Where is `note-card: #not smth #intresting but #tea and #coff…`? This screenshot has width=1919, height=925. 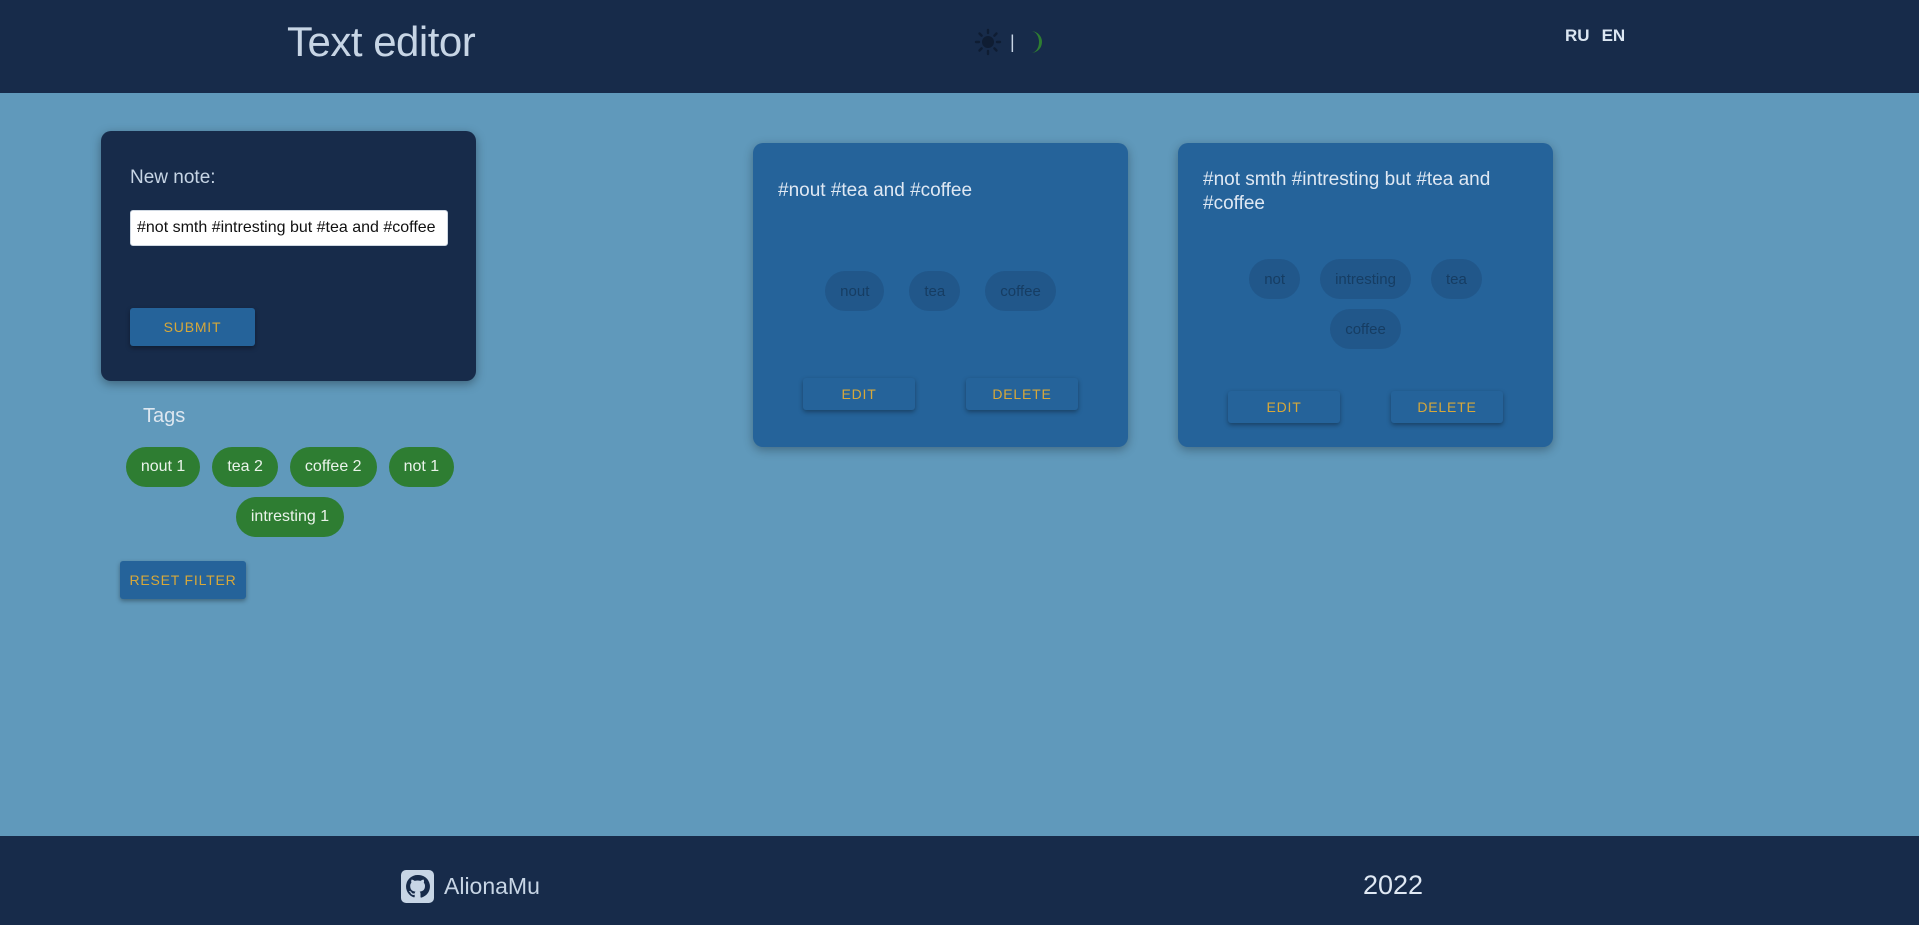 note-card: #not smth #intresting but #tea and #coff… is located at coordinates (1365, 295).